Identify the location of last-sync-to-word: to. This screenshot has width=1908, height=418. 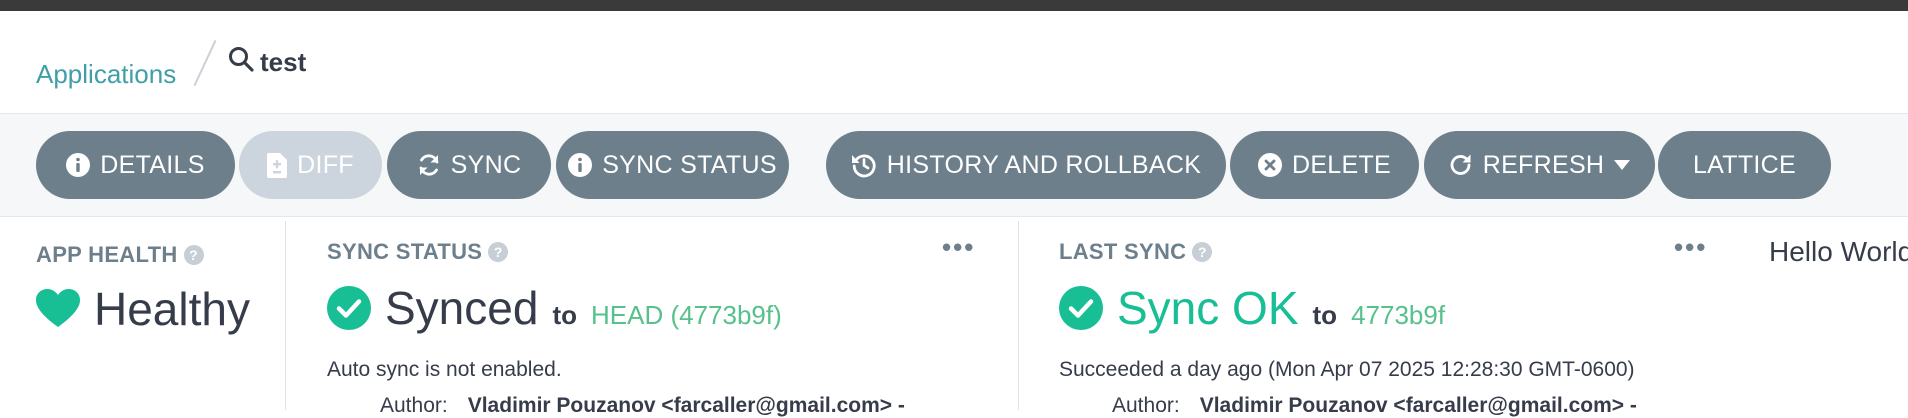
(1325, 315).